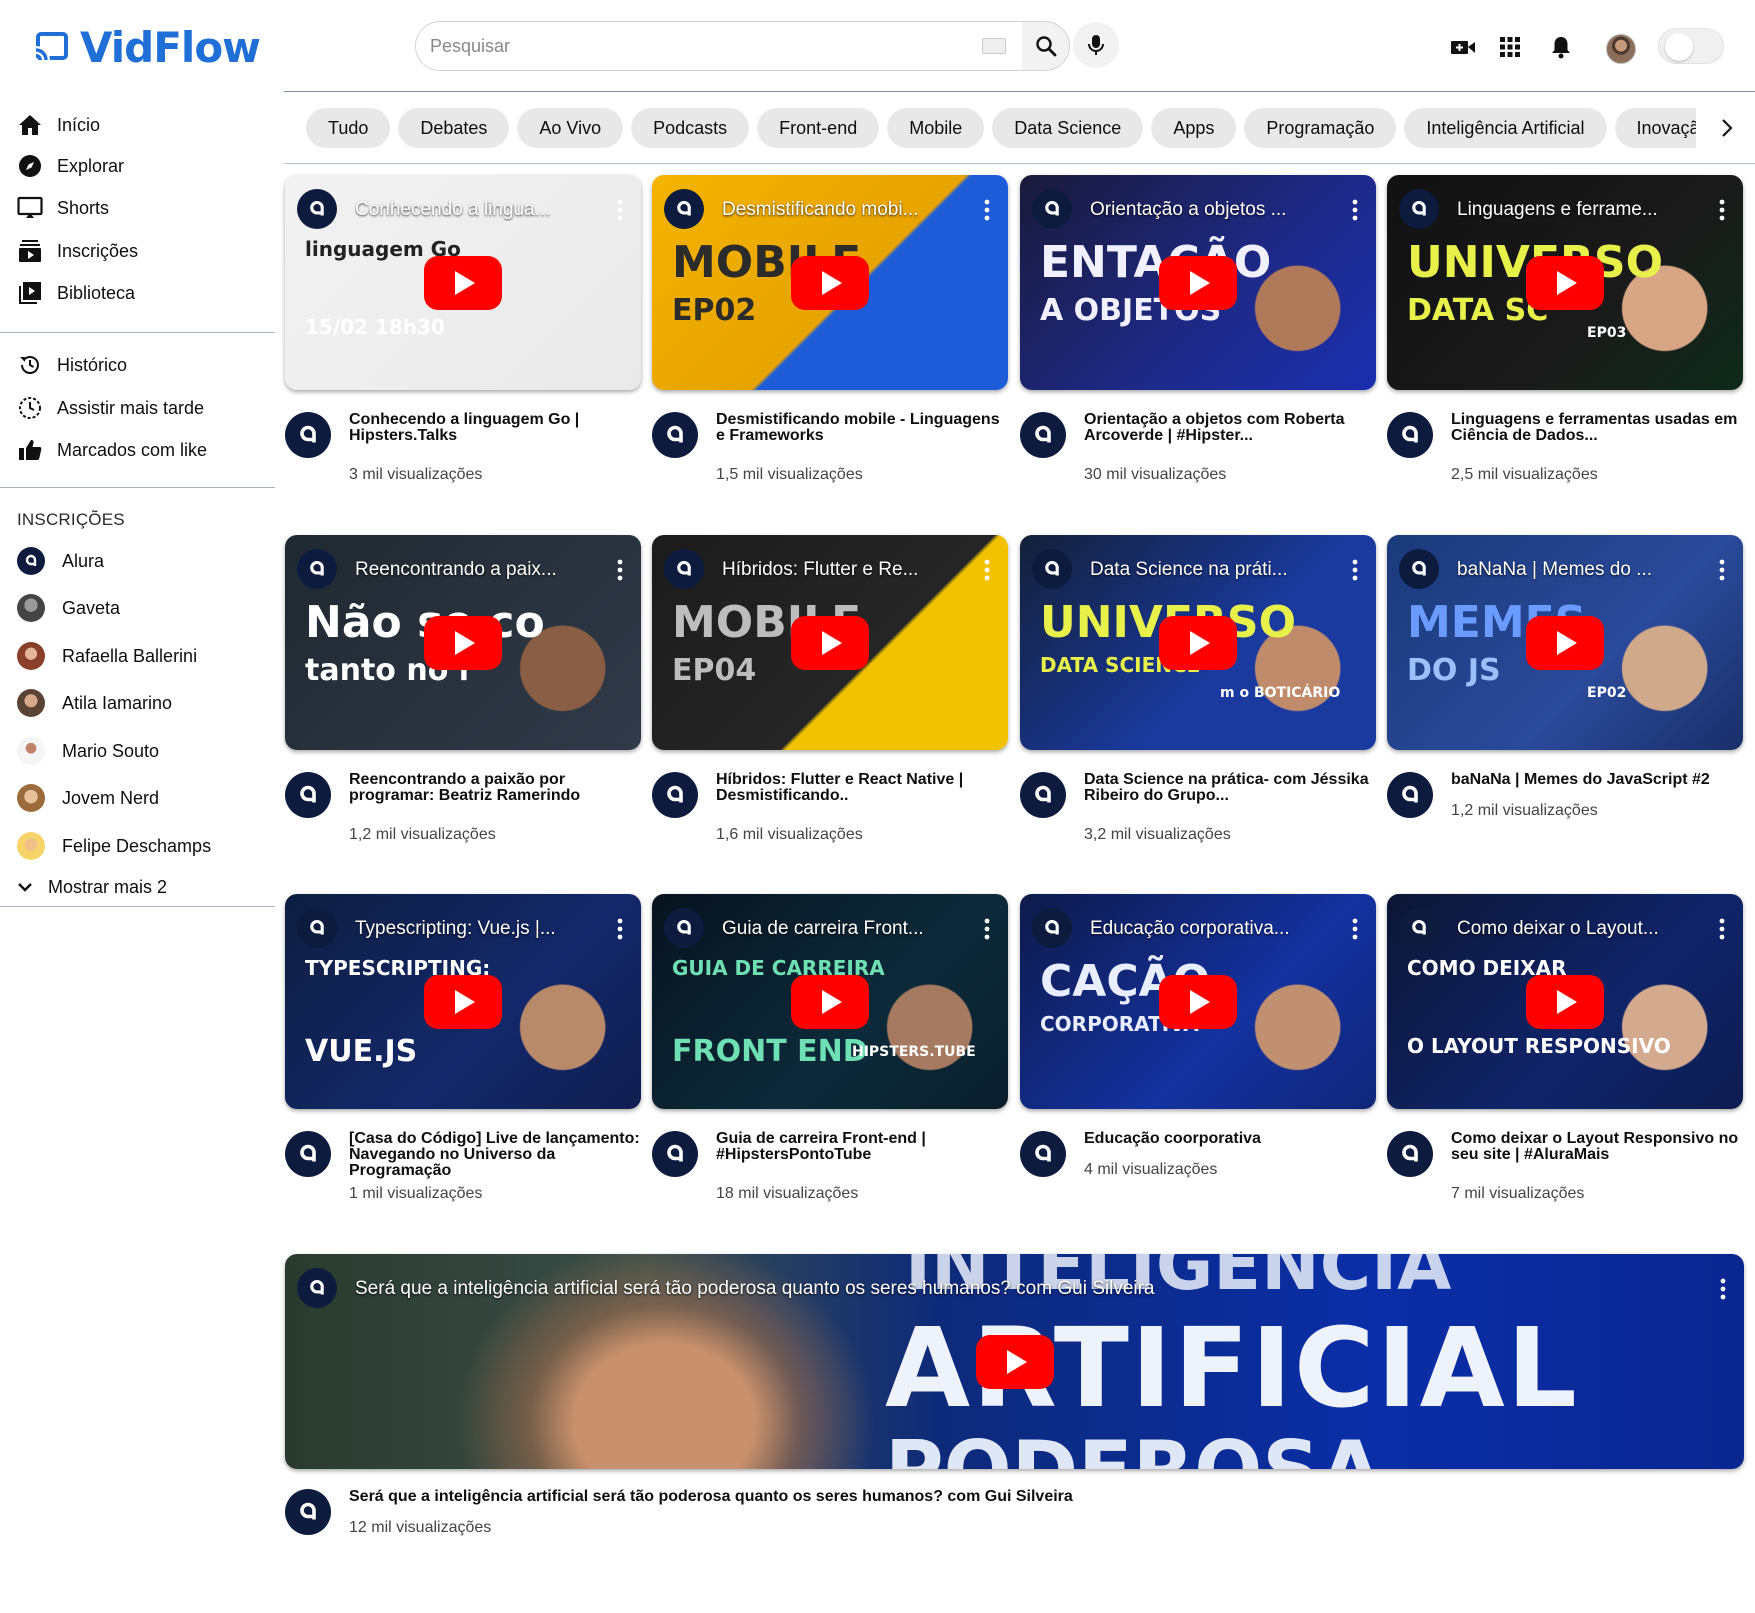  What do you see at coordinates (137, 450) in the screenshot?
I see `sidebar-item-marcados-com-like: Marcados com like` at bounding box center [137, 450].